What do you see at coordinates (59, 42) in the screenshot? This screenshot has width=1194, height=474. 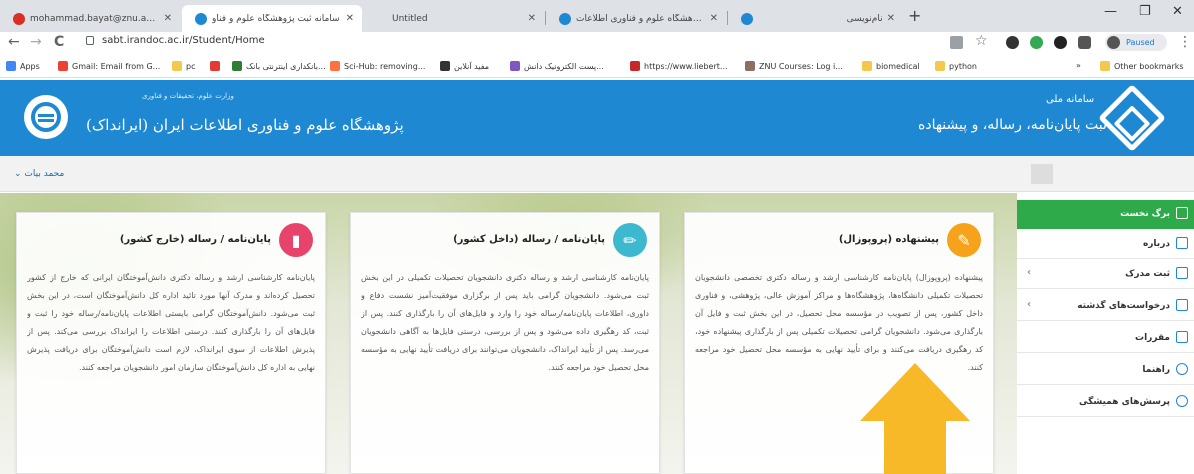 I see `reload-button: C` at bounding box center [59, 42].